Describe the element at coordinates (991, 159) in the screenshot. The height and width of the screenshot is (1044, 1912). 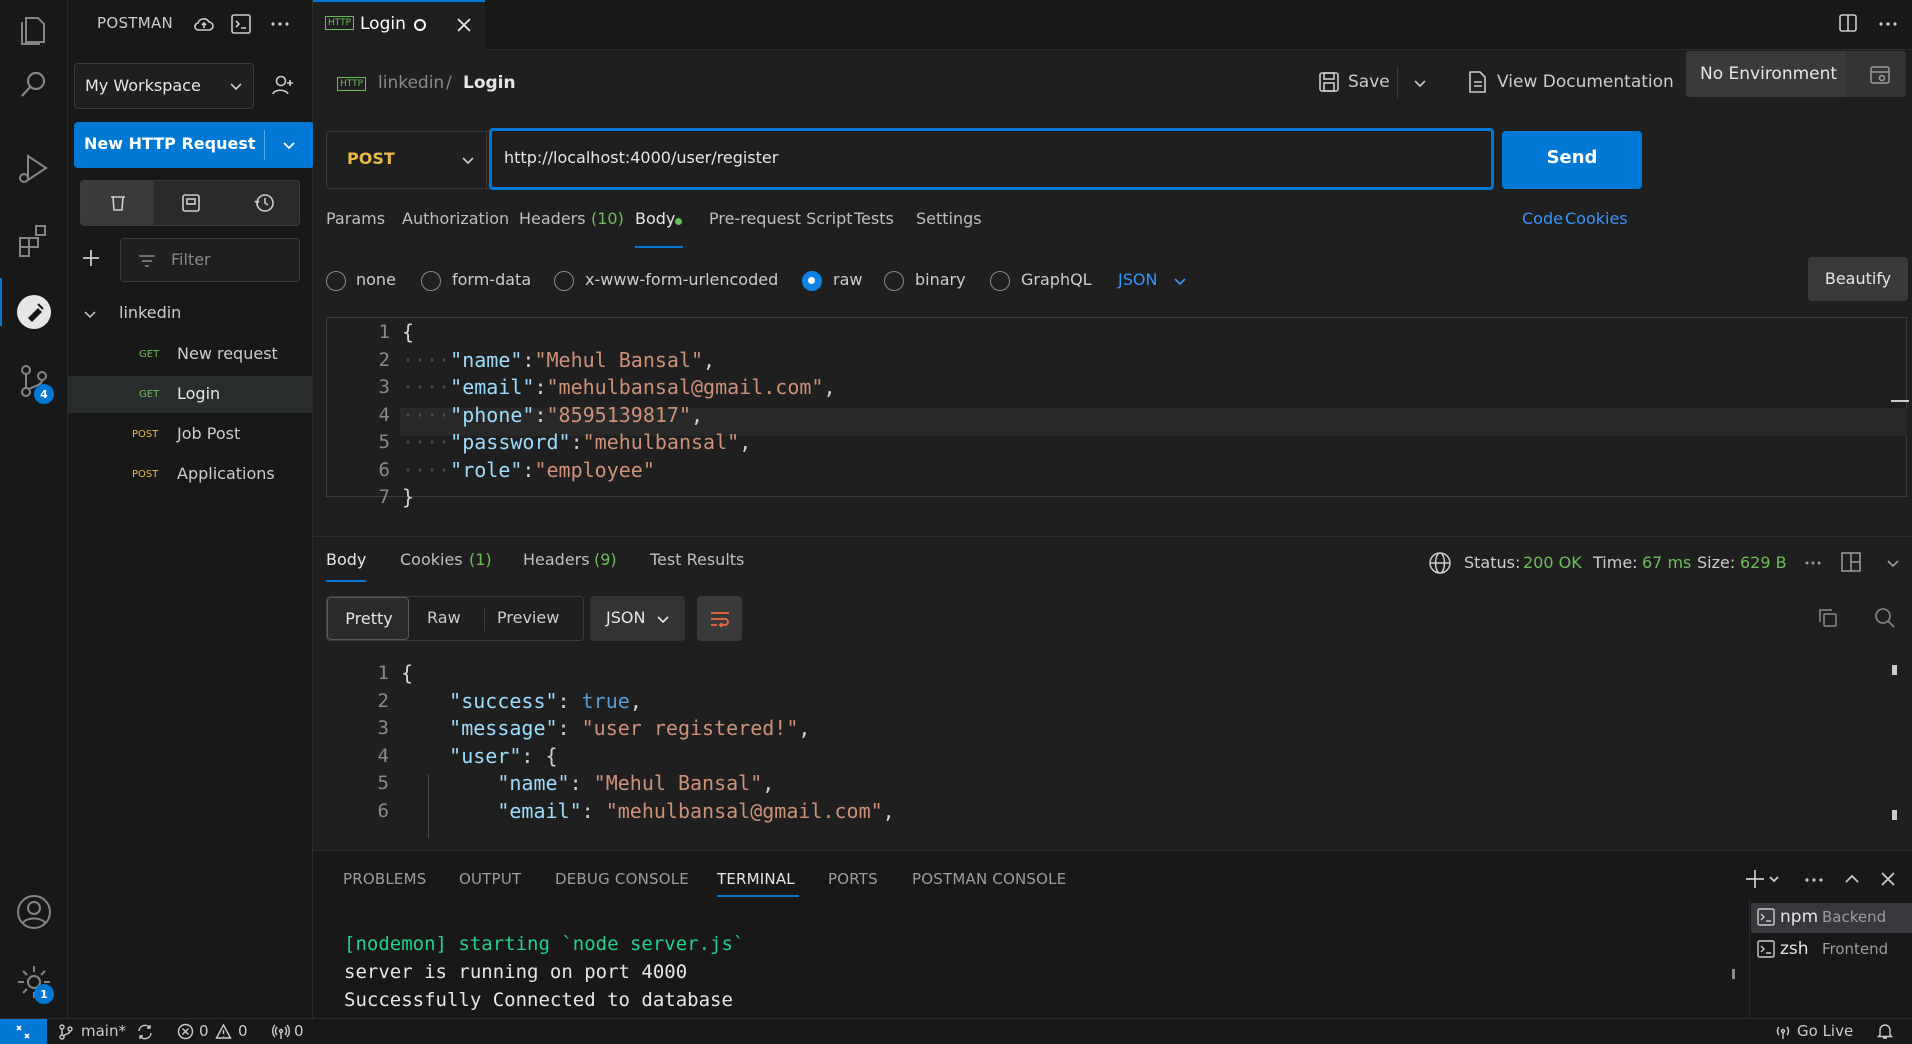
I see `url-input: http://localhost:4000/user/register` at that location.